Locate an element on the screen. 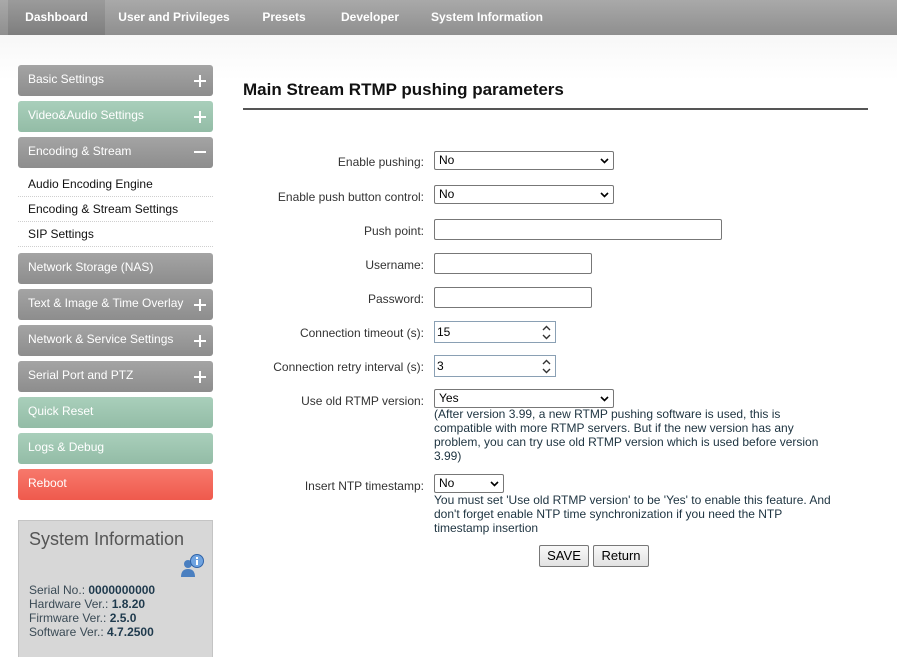 The width and height of the screenshot is (897, 657). tab-dashboard: Dashboard is located at coordinates (56, 17).